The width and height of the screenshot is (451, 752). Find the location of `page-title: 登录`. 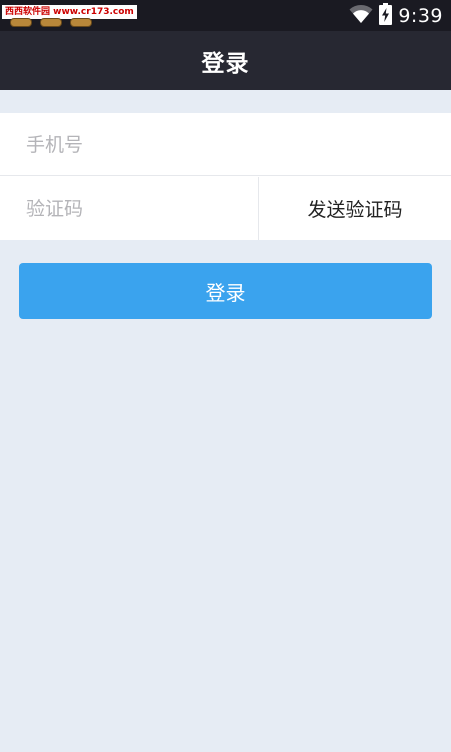

page-title: 登录 is located at coordinates (225, 63).